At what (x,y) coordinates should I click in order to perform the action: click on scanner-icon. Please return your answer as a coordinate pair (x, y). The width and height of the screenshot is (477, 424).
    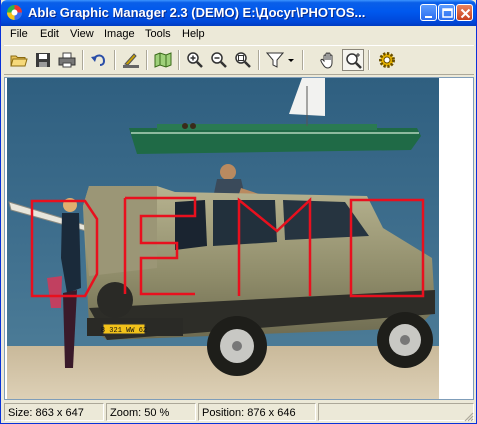
    Looking at the image, I should click on (131, 60).